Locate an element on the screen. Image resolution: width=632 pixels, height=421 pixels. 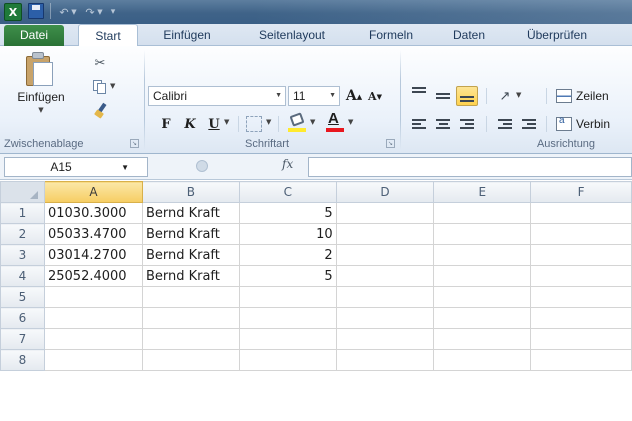
font-color-icon: A is located at coordinates (335, 122).